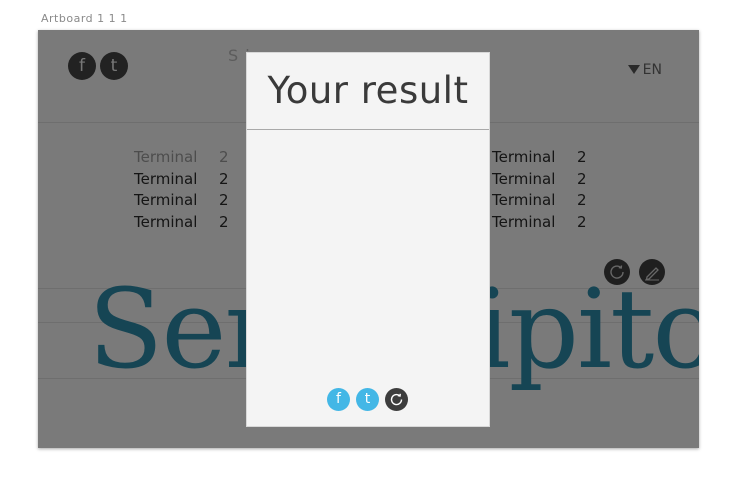 The width and height of the screenshot is (730, 492). I want to click on refresh-icon, so click(396, 399).